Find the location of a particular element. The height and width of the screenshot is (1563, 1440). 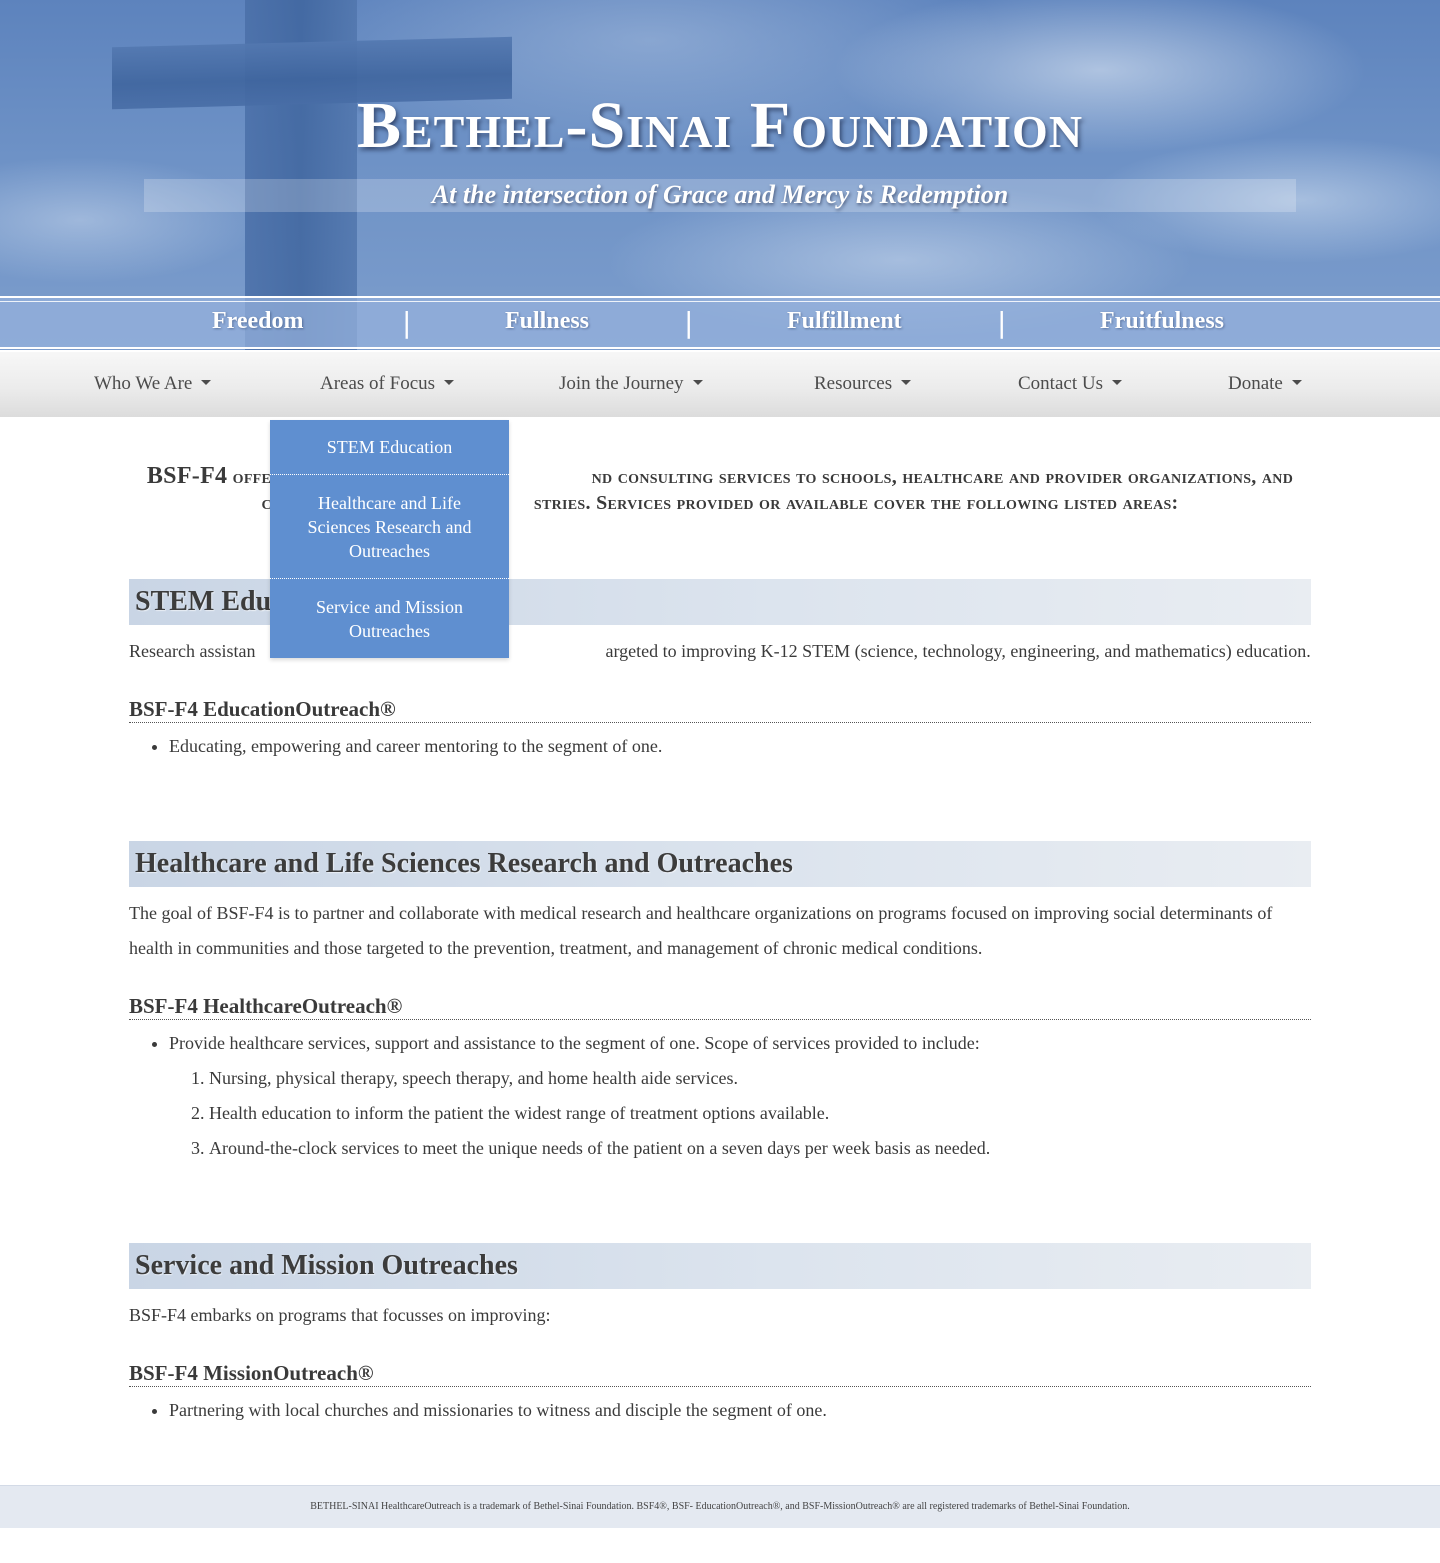

intro-lead: BSF-F4 is located at coordinates (187, 476).